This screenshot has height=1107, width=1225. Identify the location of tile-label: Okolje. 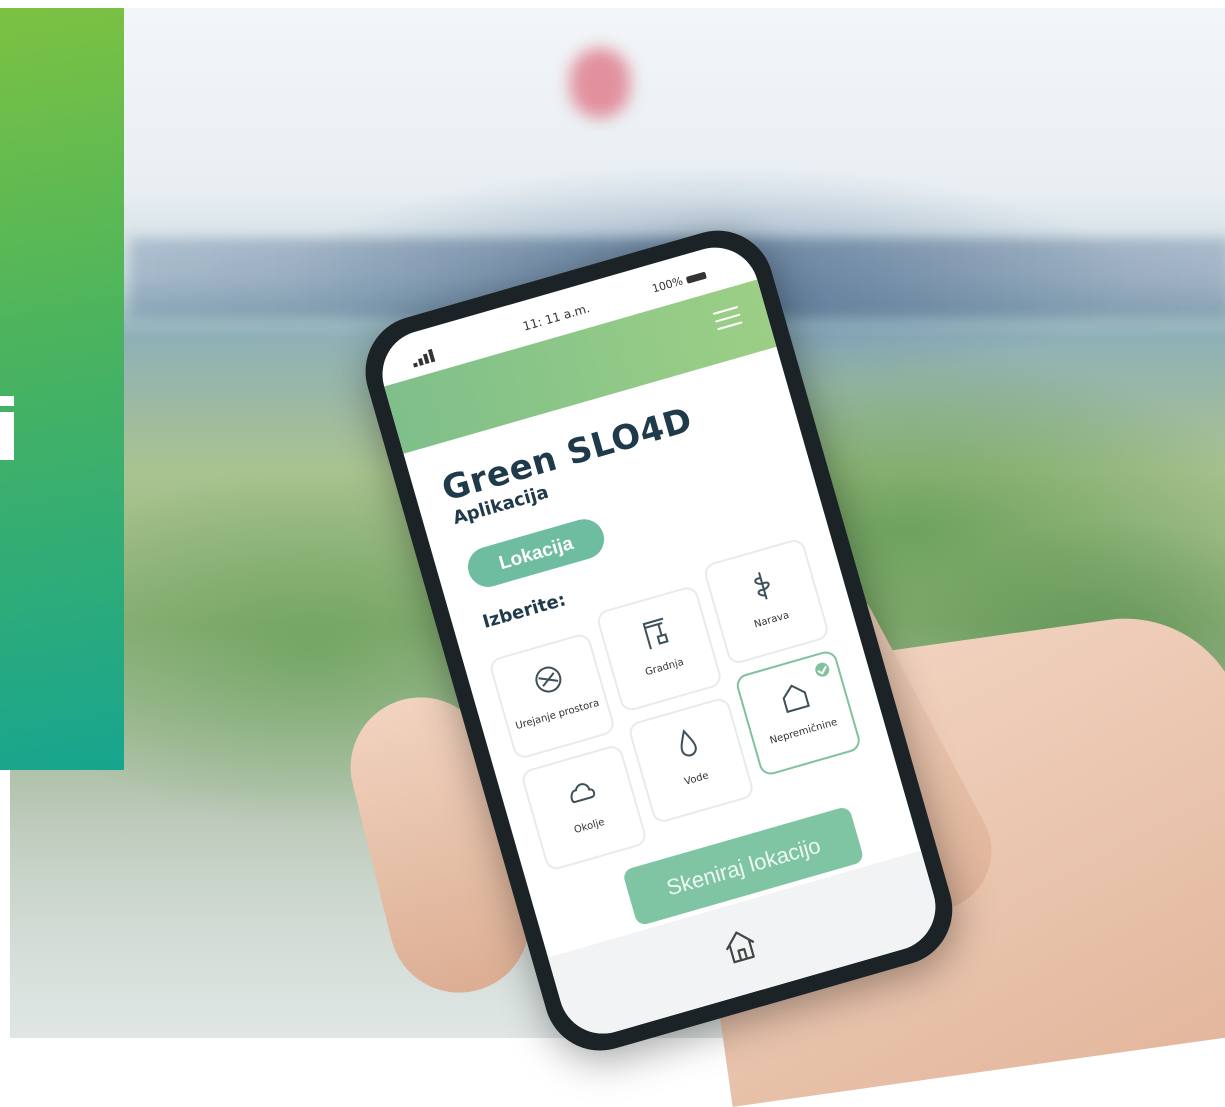
(589, 826).